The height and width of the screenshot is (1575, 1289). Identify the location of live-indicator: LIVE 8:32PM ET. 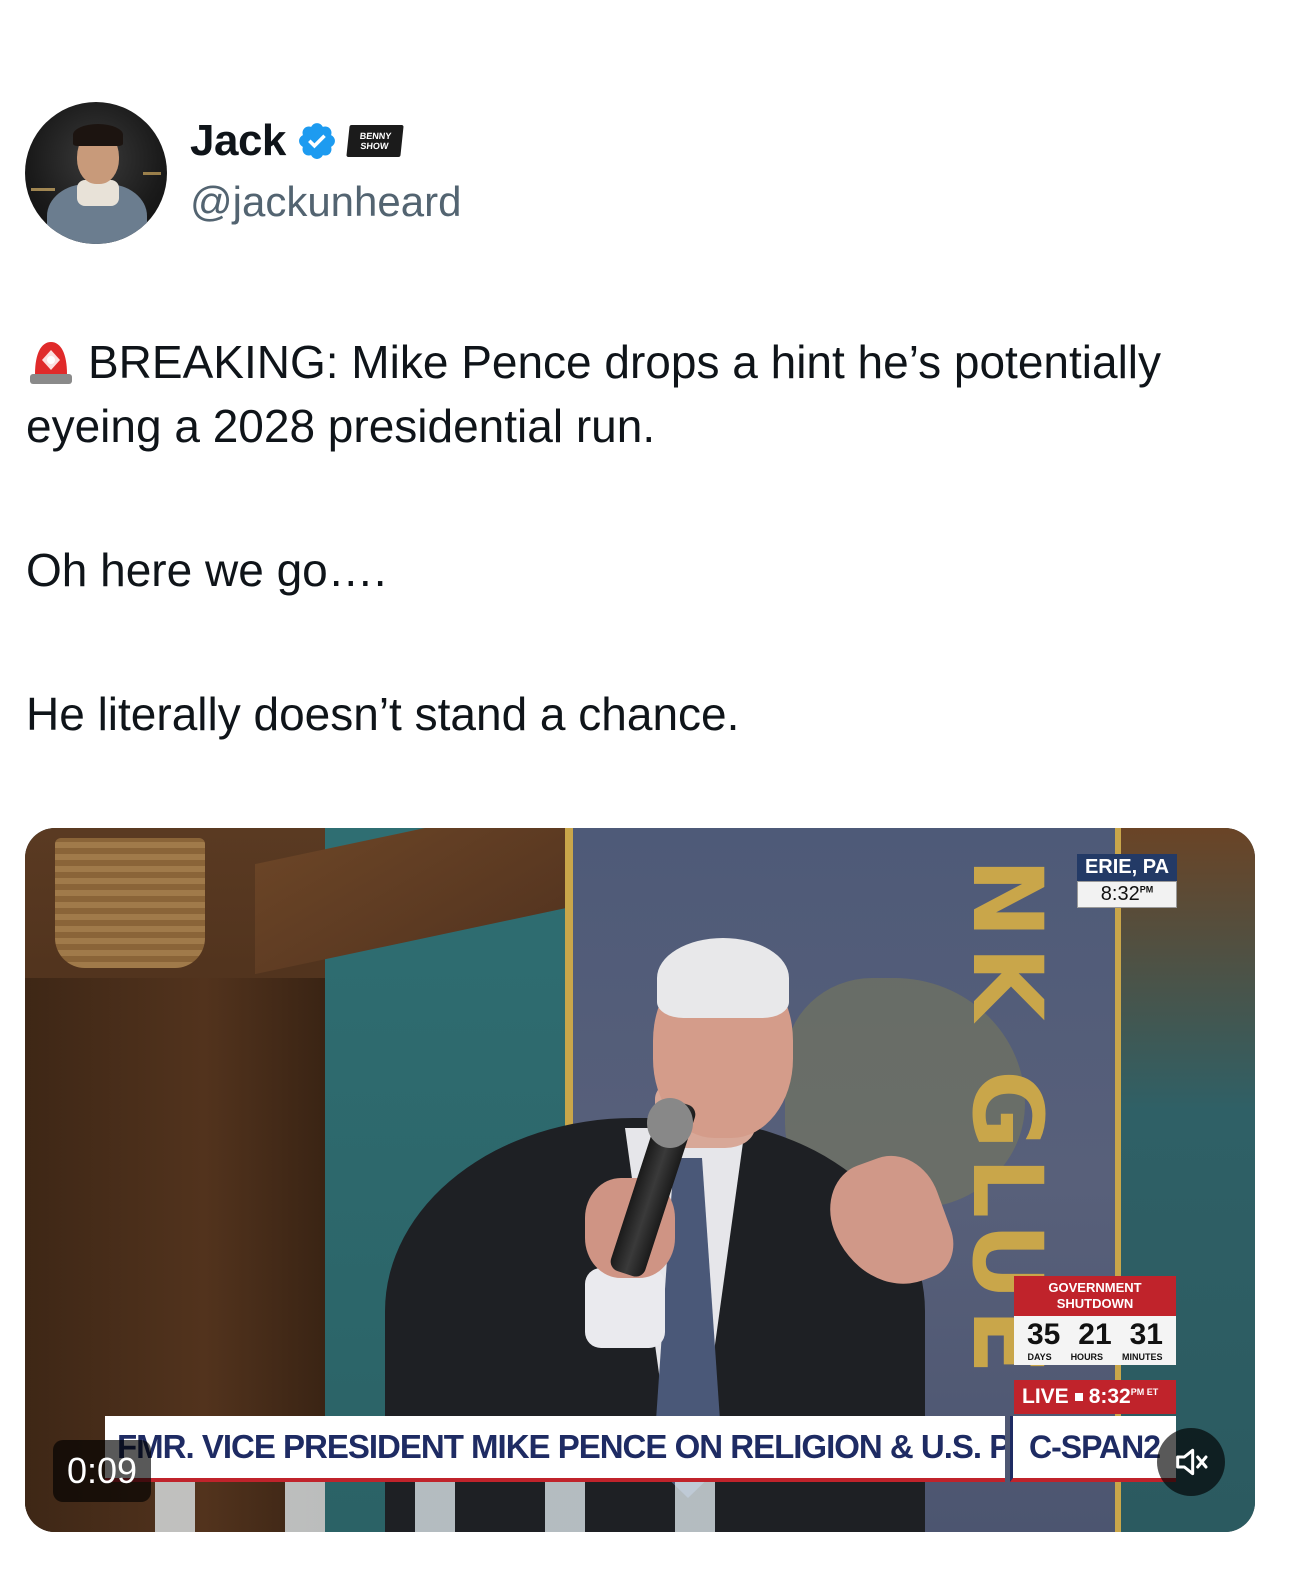
(1095, 1397).